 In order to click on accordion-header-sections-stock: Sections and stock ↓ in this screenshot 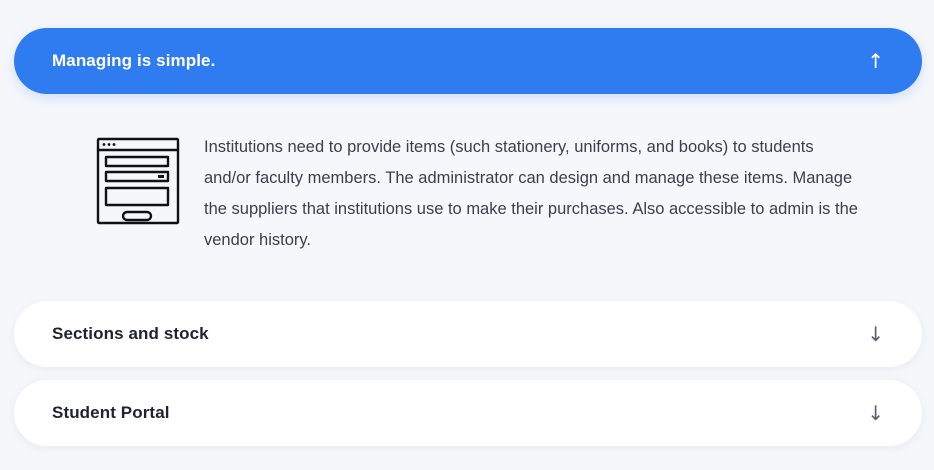, I will do `click(468, 334)`.